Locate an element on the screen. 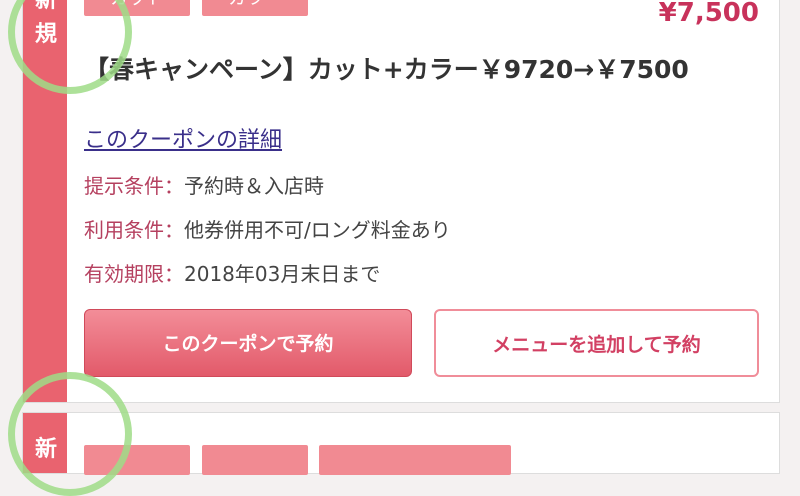 The image size is (800, 496). next-coupon-card: 新 is located at coordinates (401, 443).